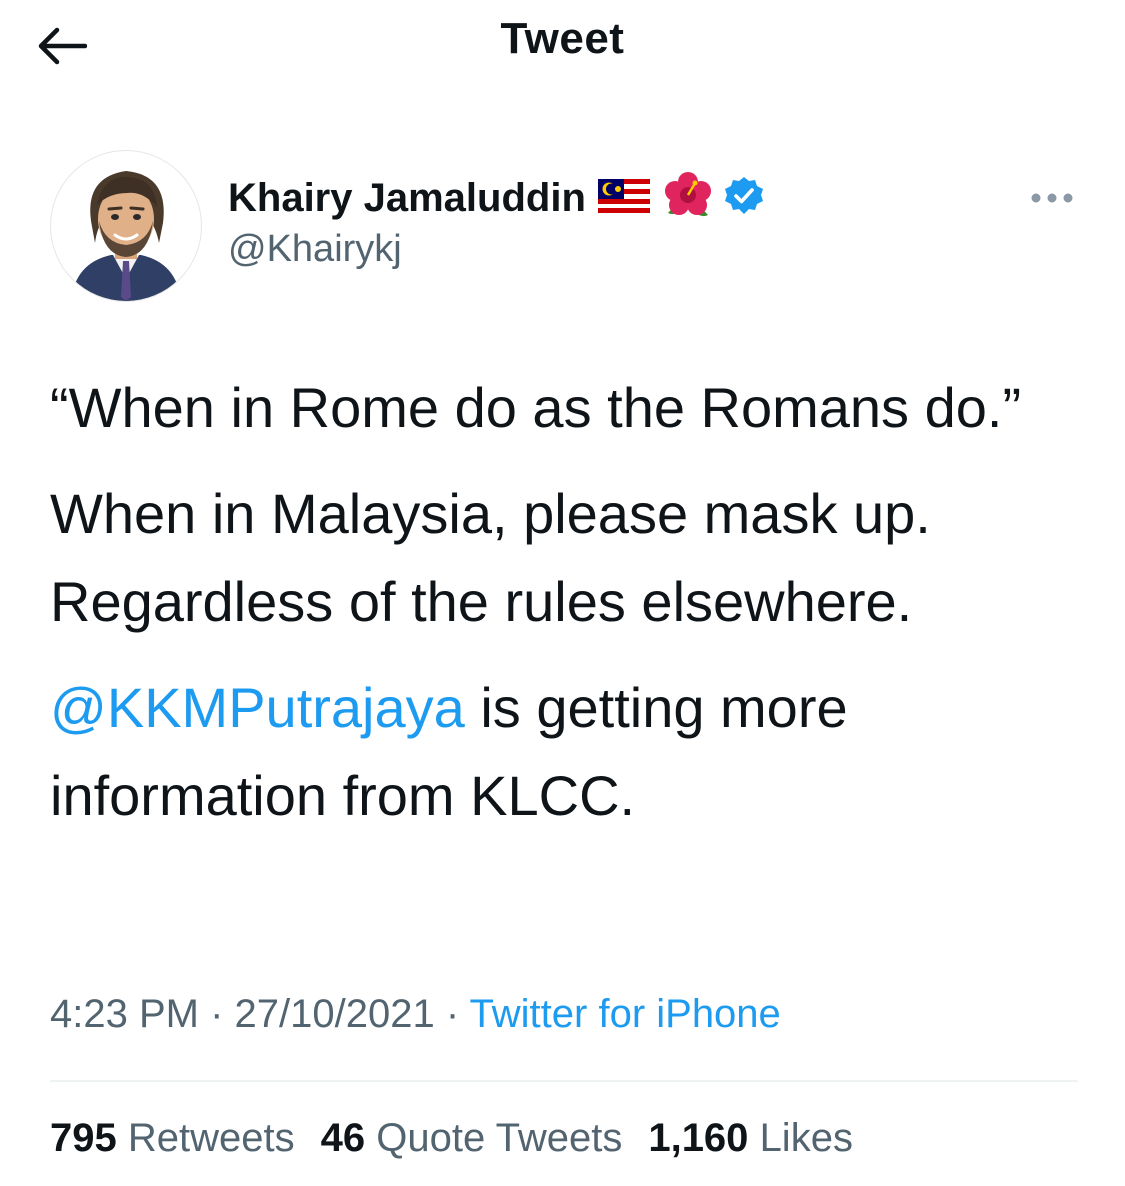 The image size is (1125, 1186). I want to click on author-info: Khairy Jamaluddin @Khairykj, so click(496, 220).